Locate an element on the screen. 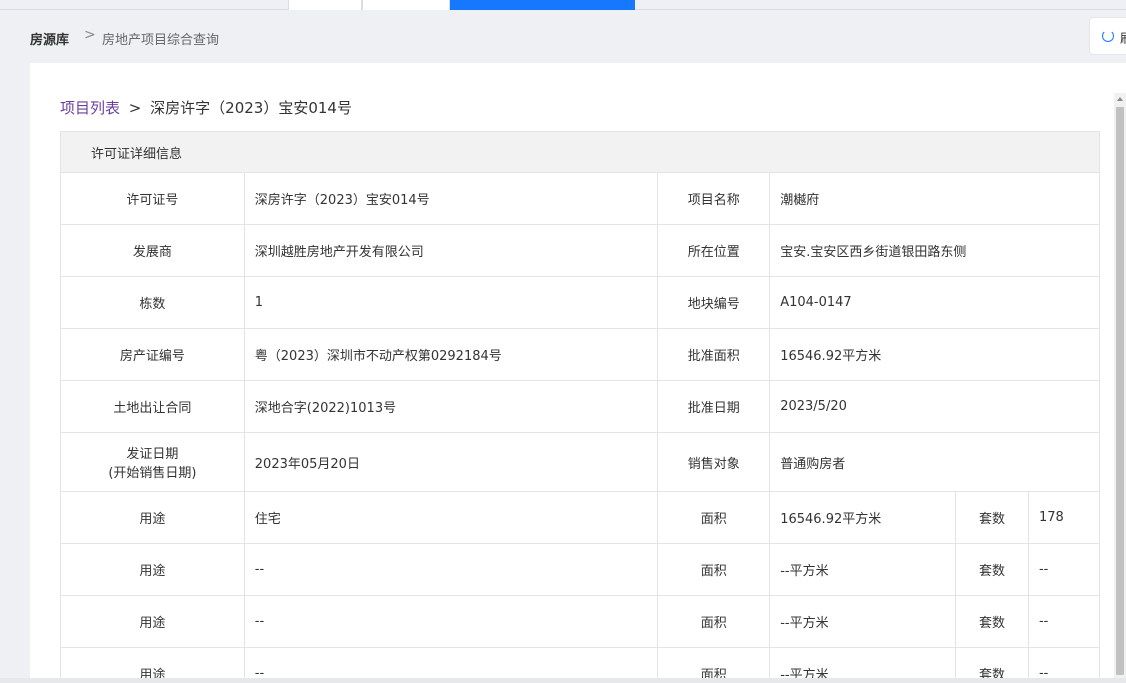 The image size is (1126, 683). breadcrumb-current: 房地产项目综合查询 is located at coordinates (161, 40).